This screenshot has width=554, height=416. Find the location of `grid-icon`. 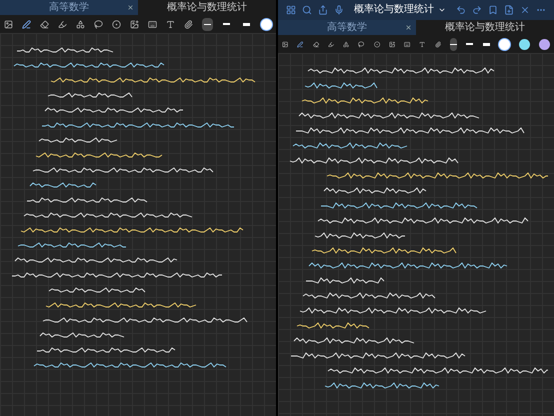

grid-icon is located at coordinates (291, 10).